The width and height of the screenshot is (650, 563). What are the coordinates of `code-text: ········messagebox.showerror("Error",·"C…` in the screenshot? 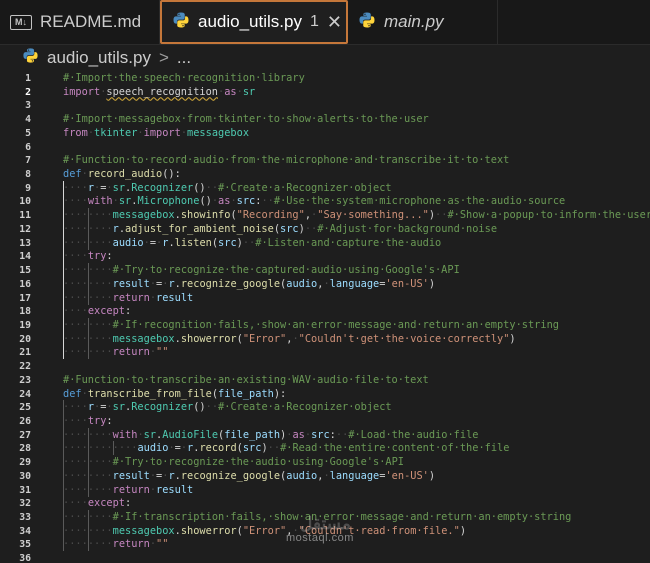 It's located at (289, 340).